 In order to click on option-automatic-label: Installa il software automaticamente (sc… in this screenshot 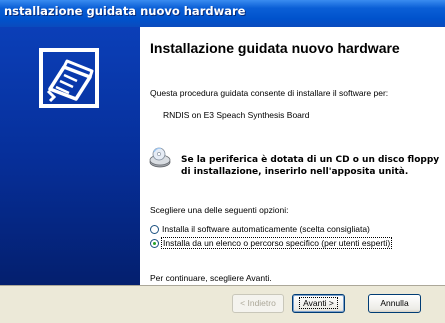, I will do `click(266, 229)`.